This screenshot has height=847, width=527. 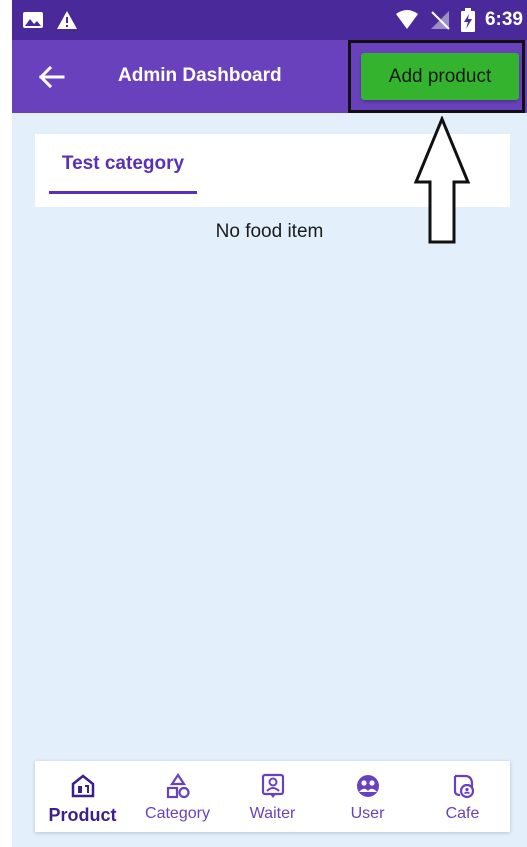 I want to click on wifi-icon, so click(x=406, y=19).